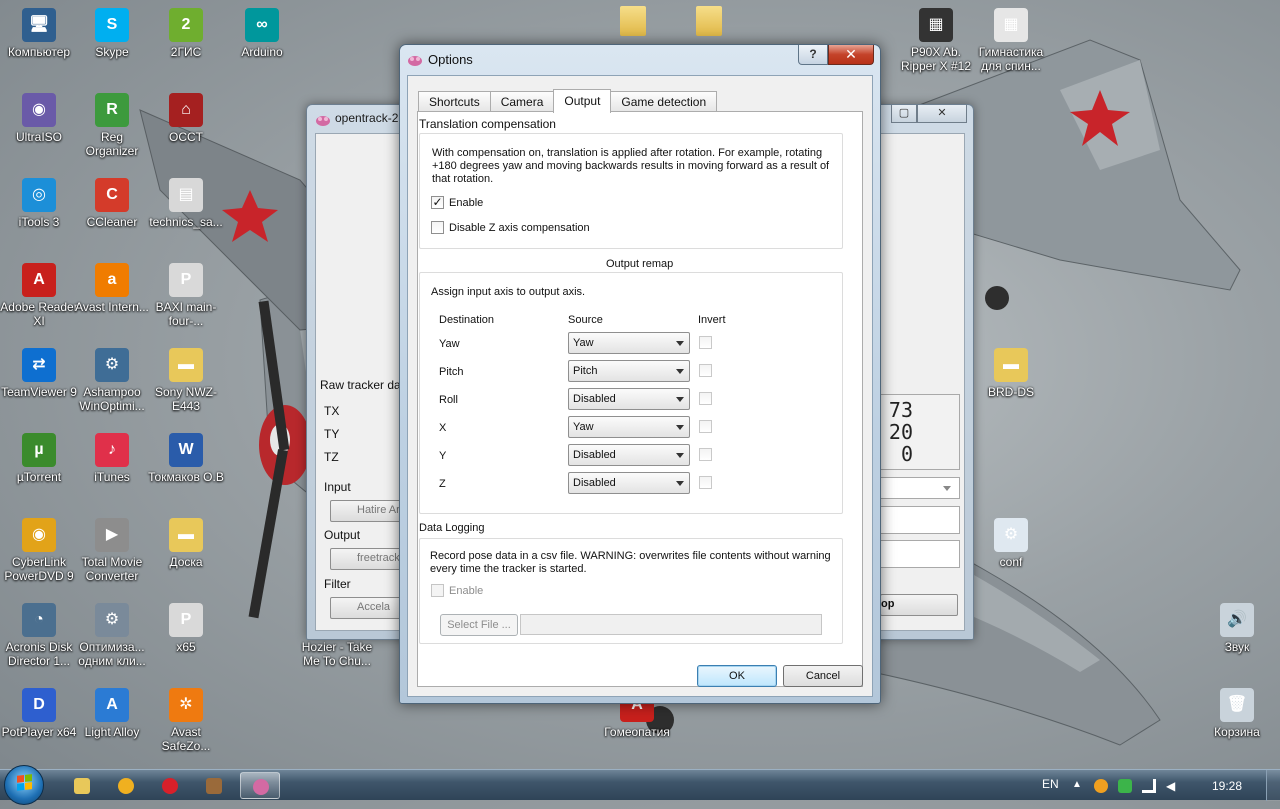  What do you see at coordinates (629, 371) in the screenshot?
I see `remap-source-pitch: Pitch` at bounding box center [629, 371].